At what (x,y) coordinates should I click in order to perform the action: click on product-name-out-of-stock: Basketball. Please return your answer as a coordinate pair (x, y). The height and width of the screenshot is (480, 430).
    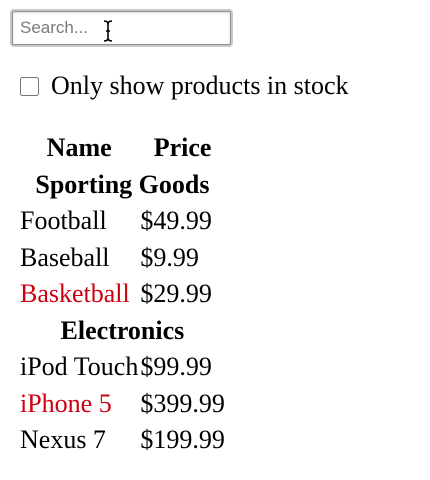
    Looking at the image, I should click on (75, 293).